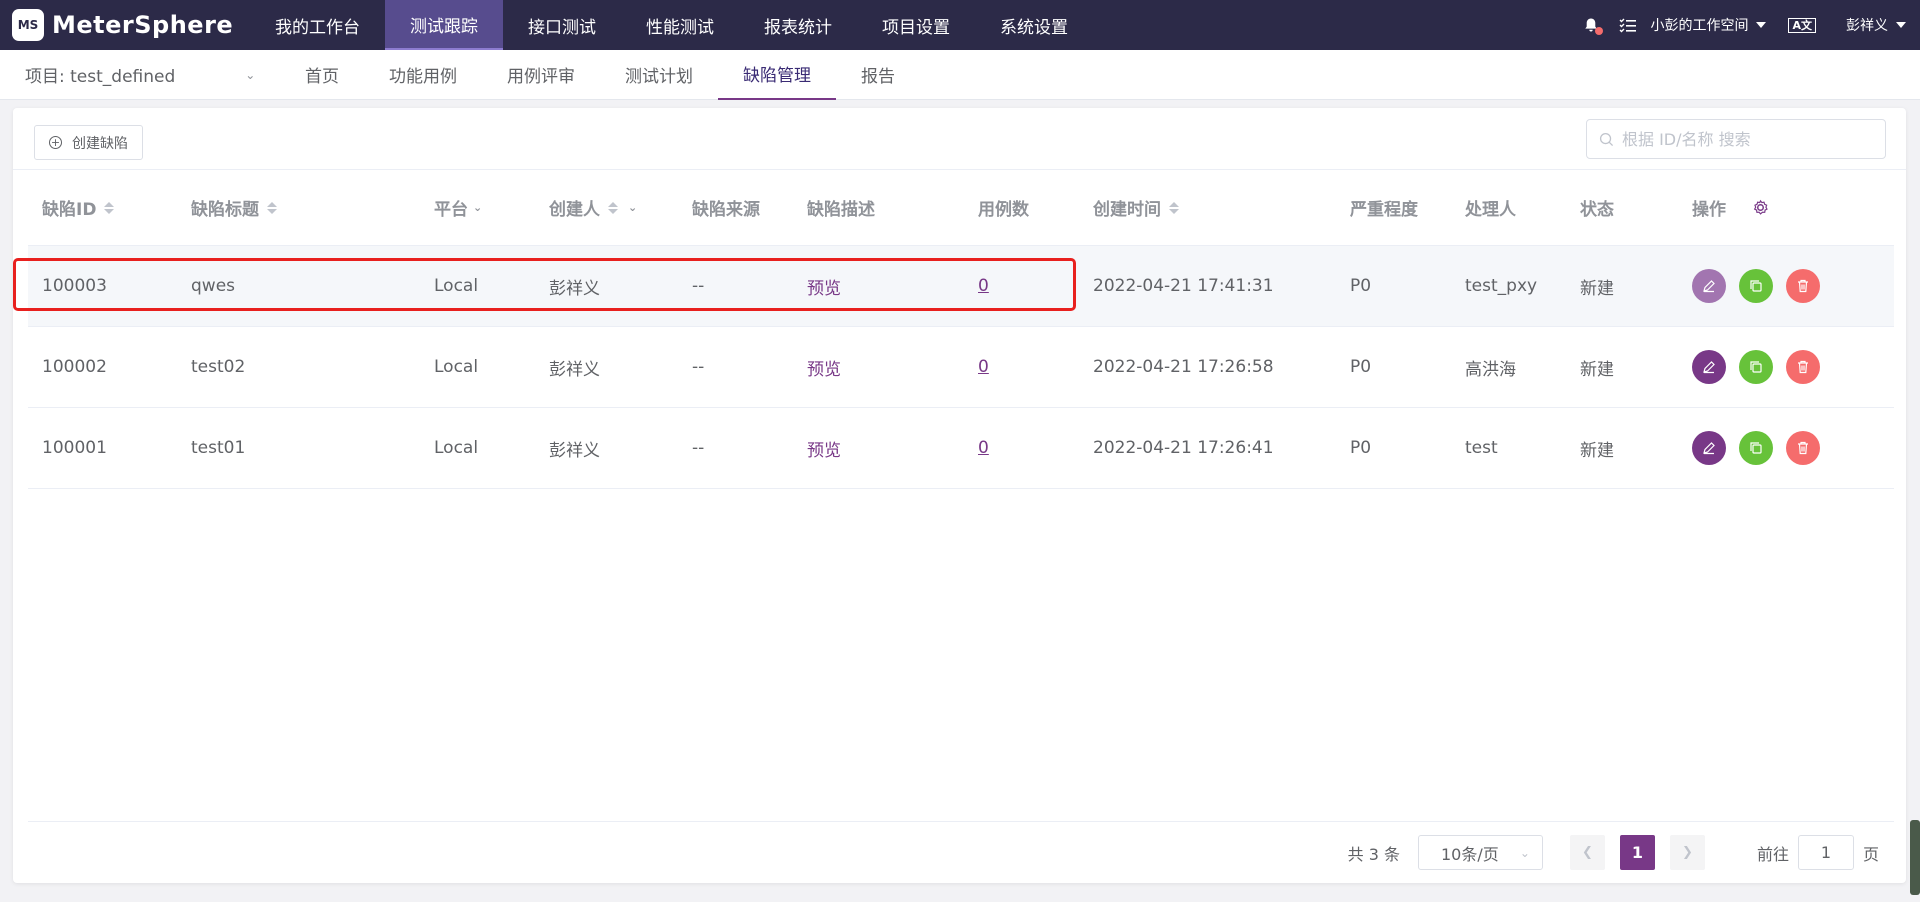  I want to click on tab-defect-management: 缺陷管理, so click(777, 75).